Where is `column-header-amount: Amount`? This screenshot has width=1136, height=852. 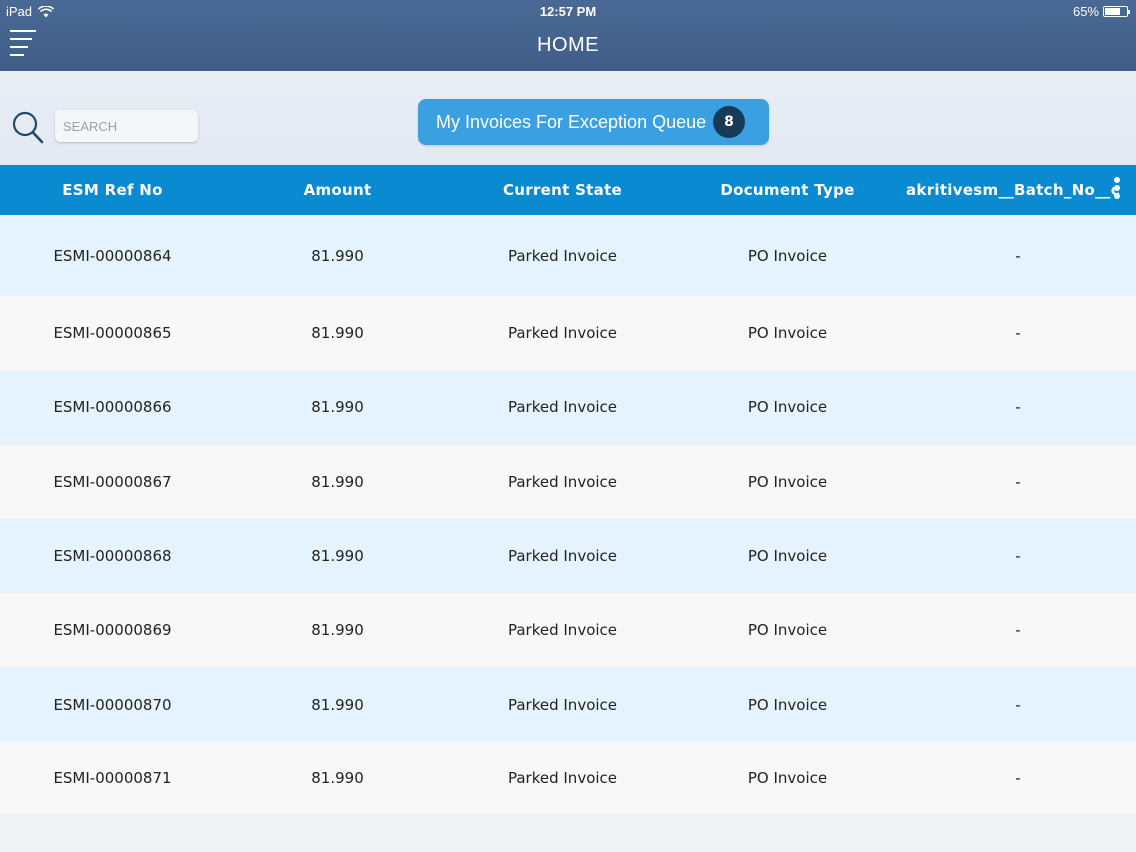 column-header-amount: Amount is located at coordinates (337, 190).